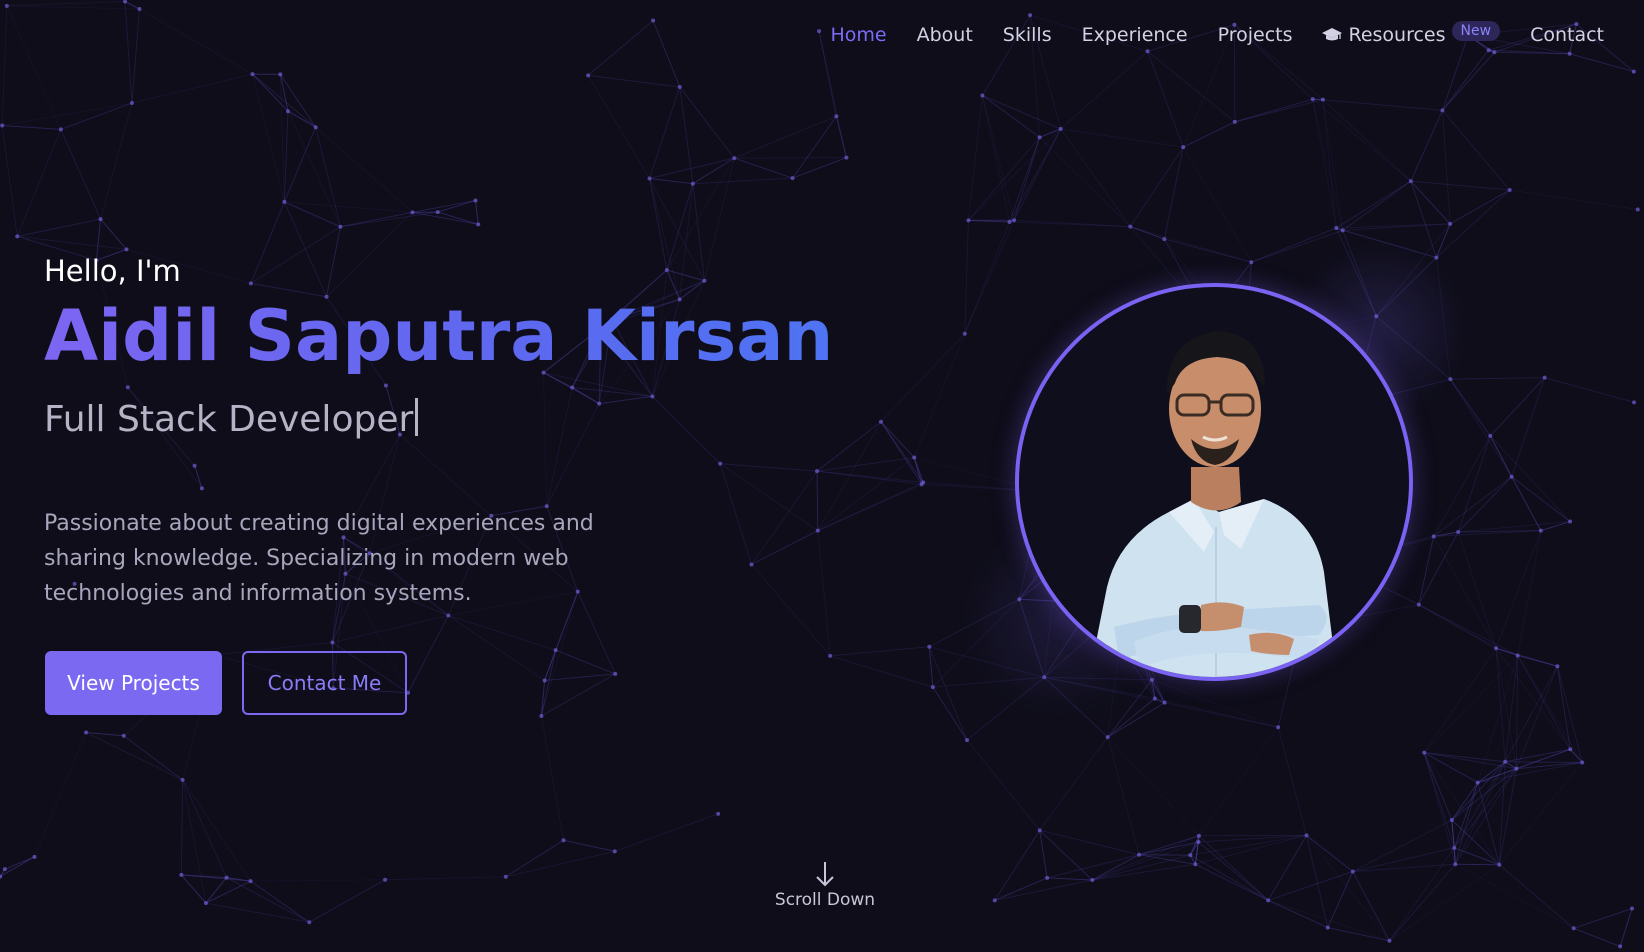 The width and height of the screenshot is (1644, 952). I want to click on person-portrait-illustration, so click(1213, 504).